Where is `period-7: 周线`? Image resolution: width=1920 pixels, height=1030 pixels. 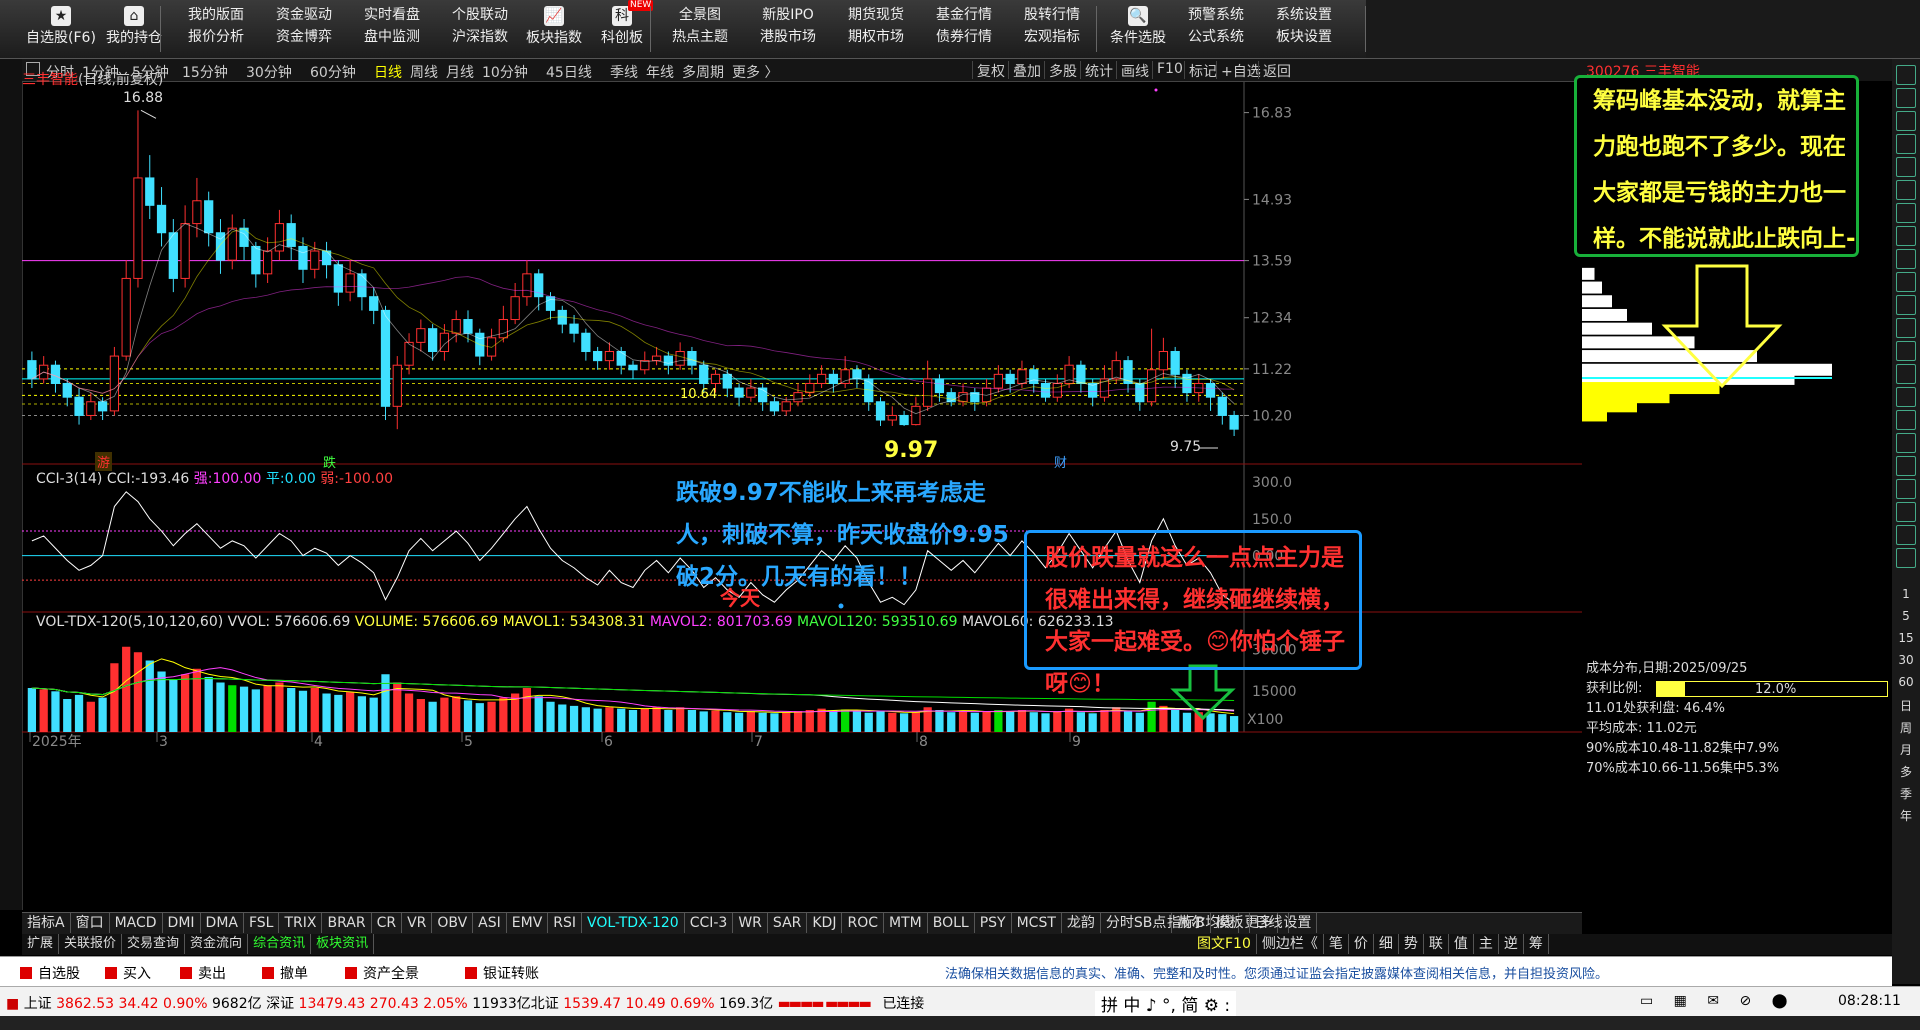
period-7: 周线 is located at coordinates (424, 72).